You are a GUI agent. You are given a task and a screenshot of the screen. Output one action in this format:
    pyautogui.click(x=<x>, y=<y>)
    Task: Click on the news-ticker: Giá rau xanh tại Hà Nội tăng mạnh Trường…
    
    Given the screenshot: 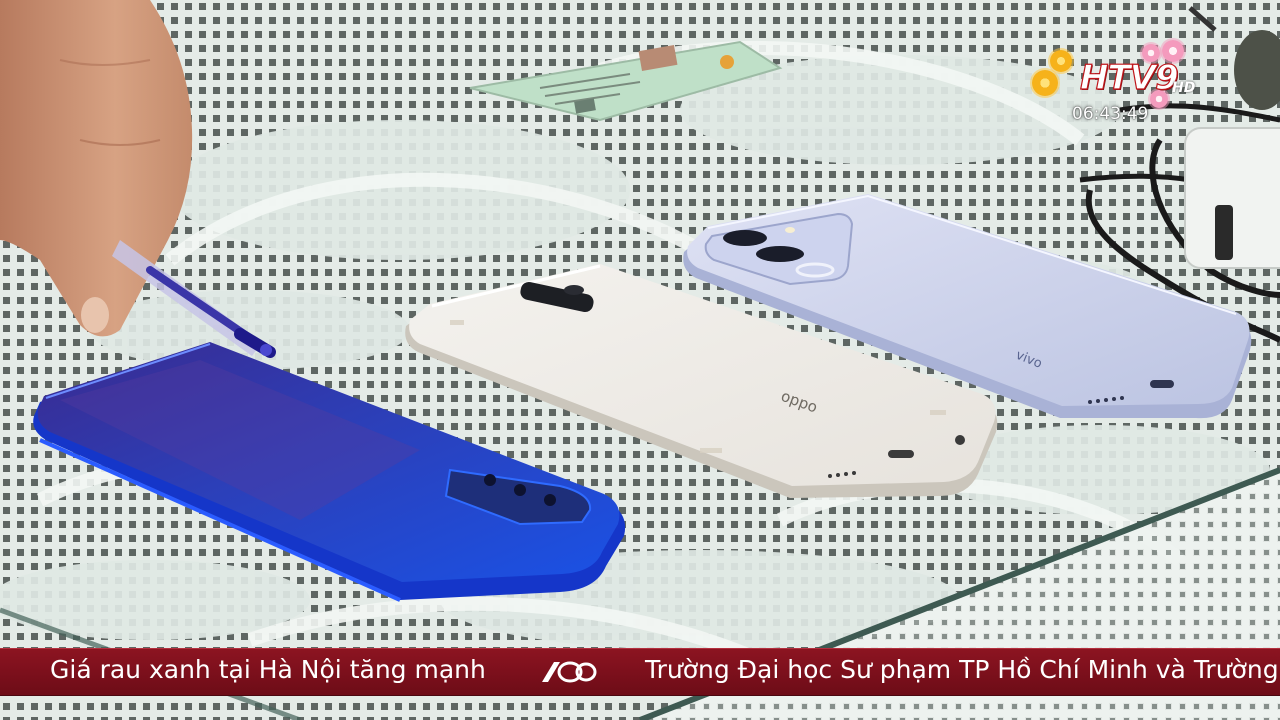 What is the action you would take?
    pyautogui.click(x=640, y=672)
    